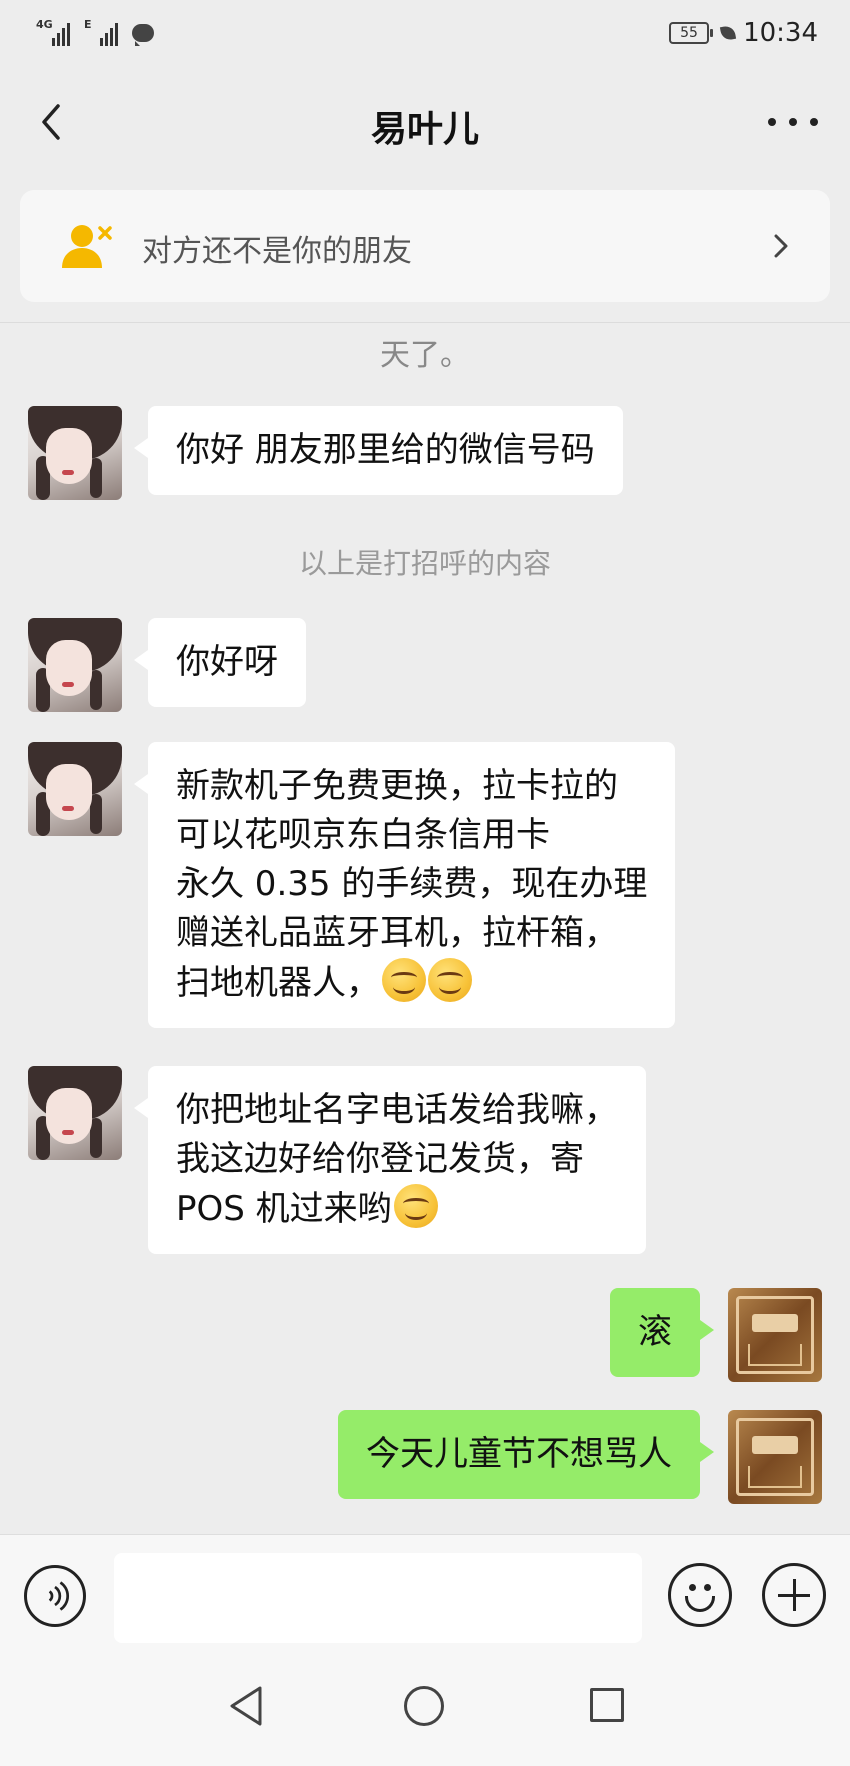  I want to click on not-friend-text: 对方还不是你的朋友, so click(277, 251).